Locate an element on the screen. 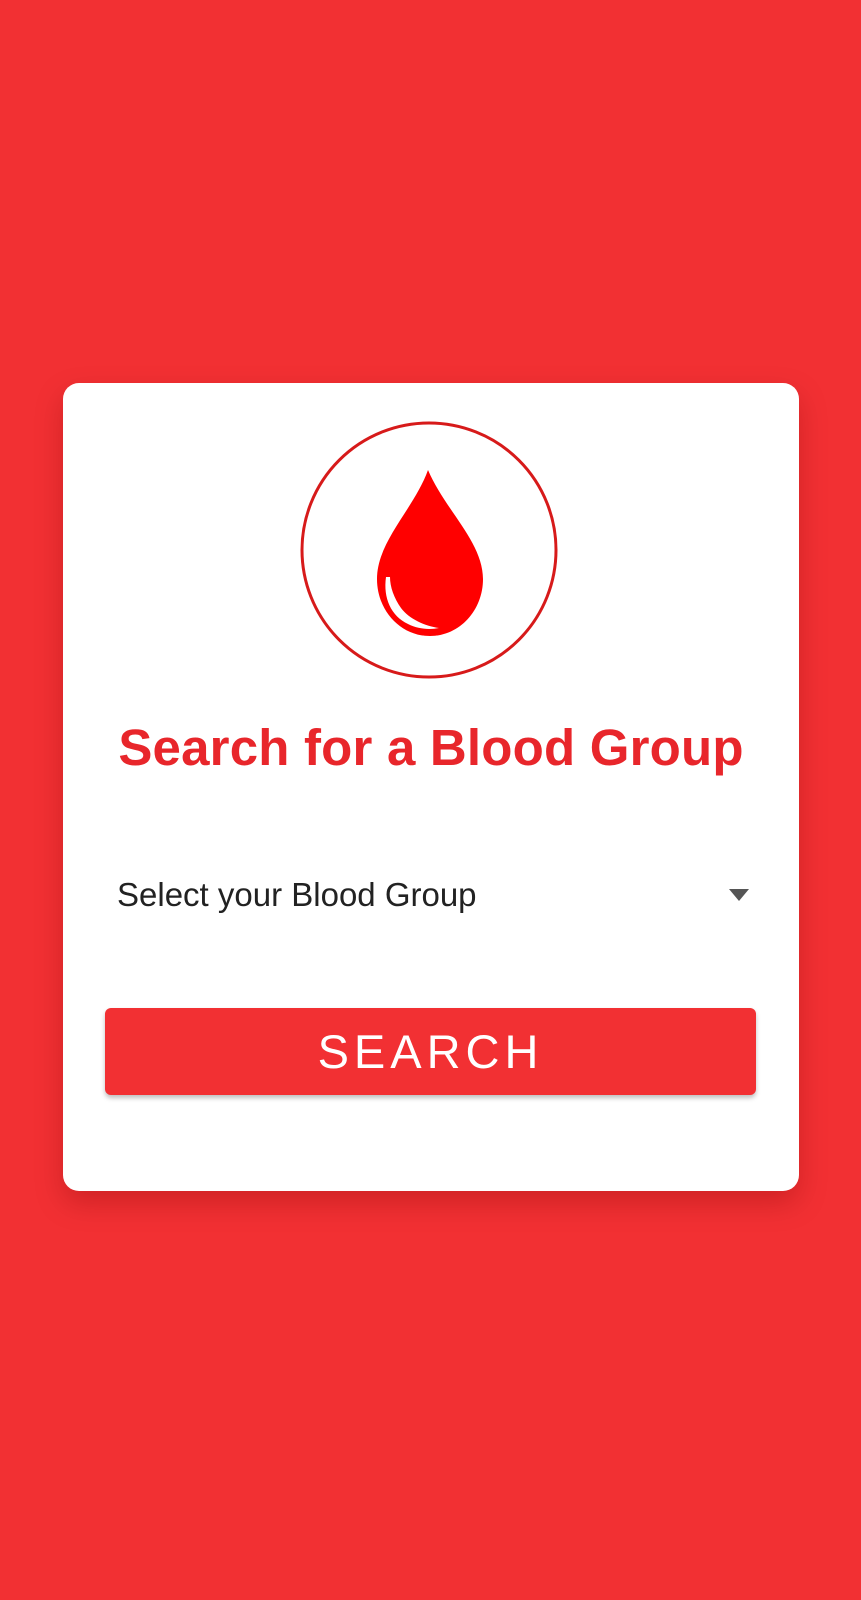  page-title: Search for a Blood Group is located at coordinates (431, 747).